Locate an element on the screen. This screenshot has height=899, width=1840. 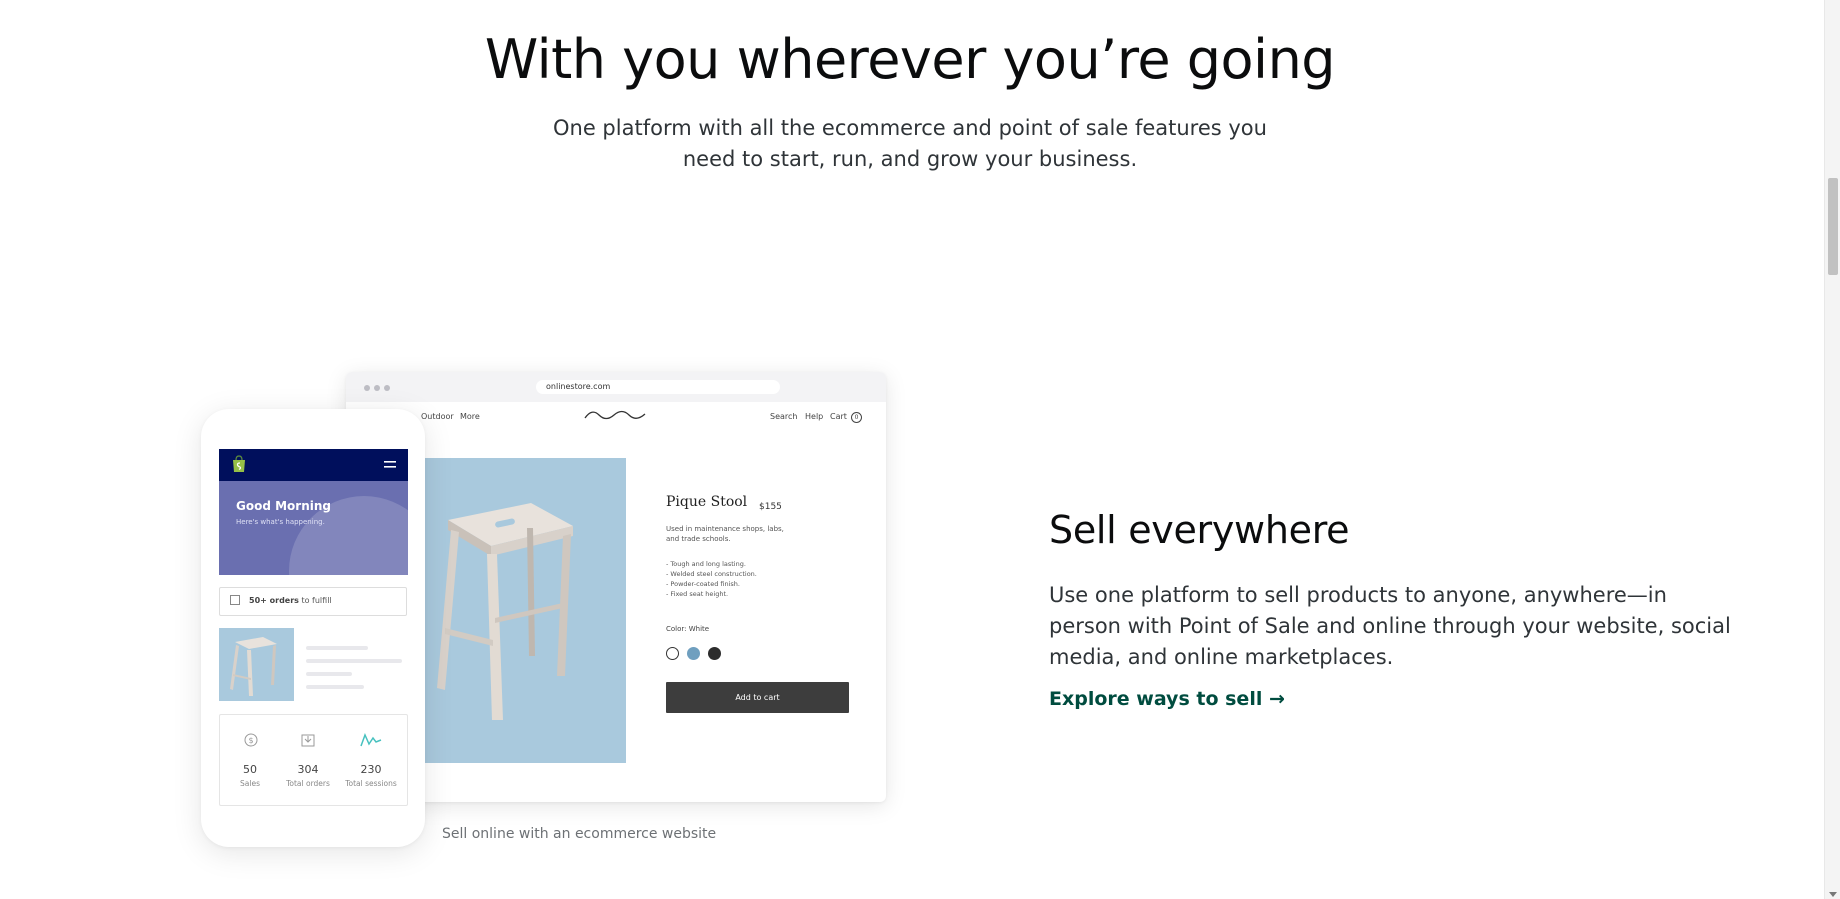
product-feature: - Fixed seat height. is located at coordinates (697, 594).